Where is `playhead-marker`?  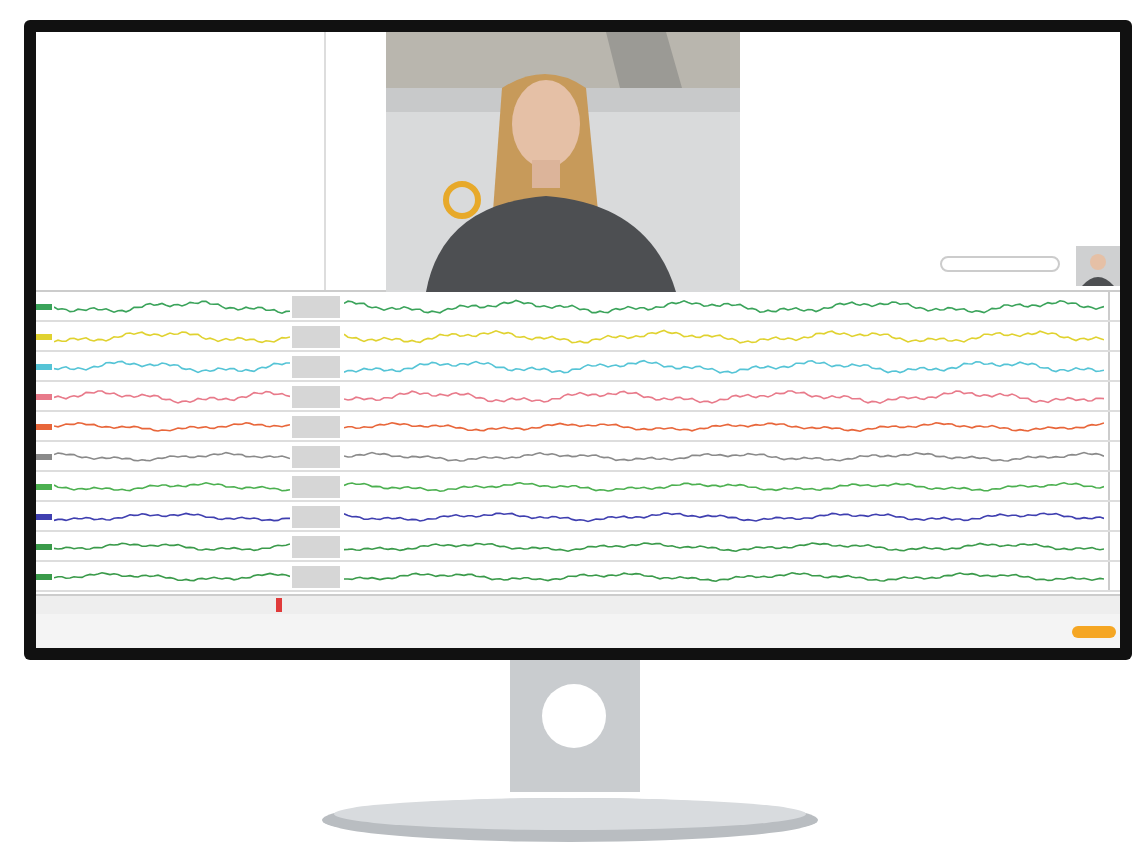 playhead-marker is located at coordinates (279, 605).